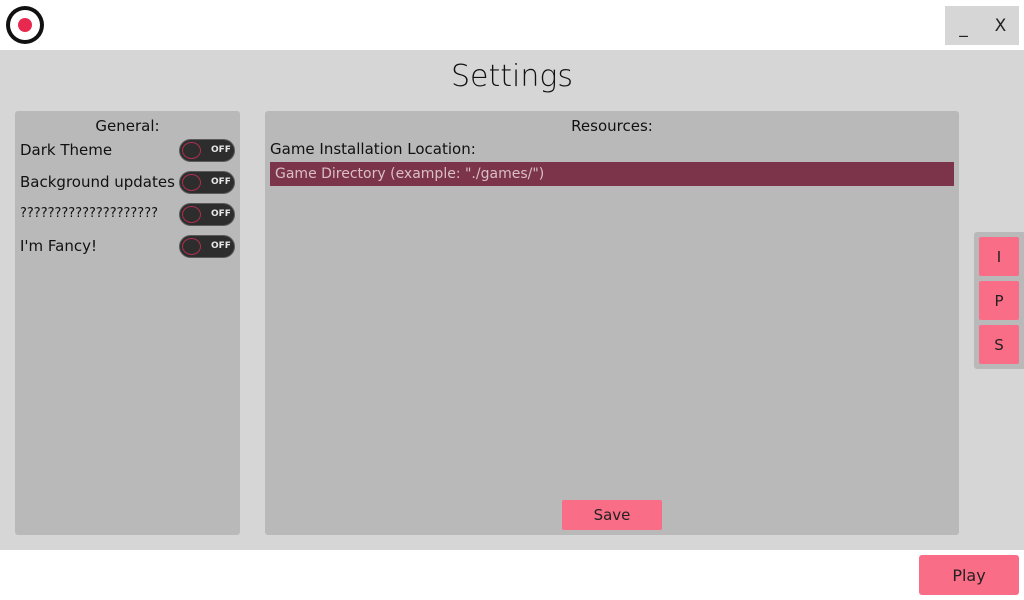 The width and height of the screenshot is (1024, 600). What do you see at coordinates (207, 214) in the screenshot?
I see `unknown-setting-toggle: OFF` at bounding box center [207, 214].